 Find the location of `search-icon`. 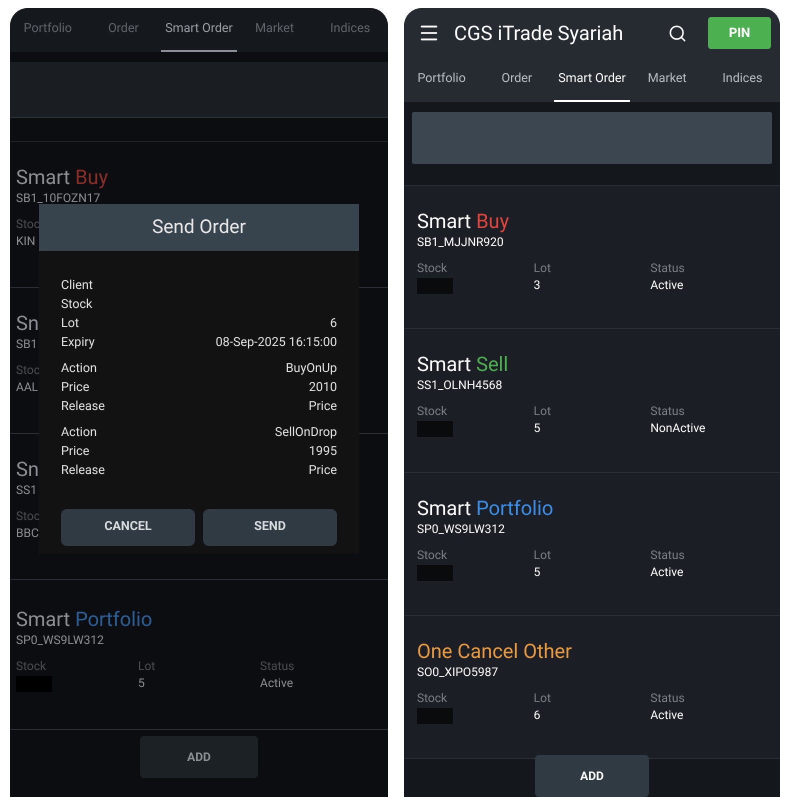

search-icon is located at coordinates (677, 33).